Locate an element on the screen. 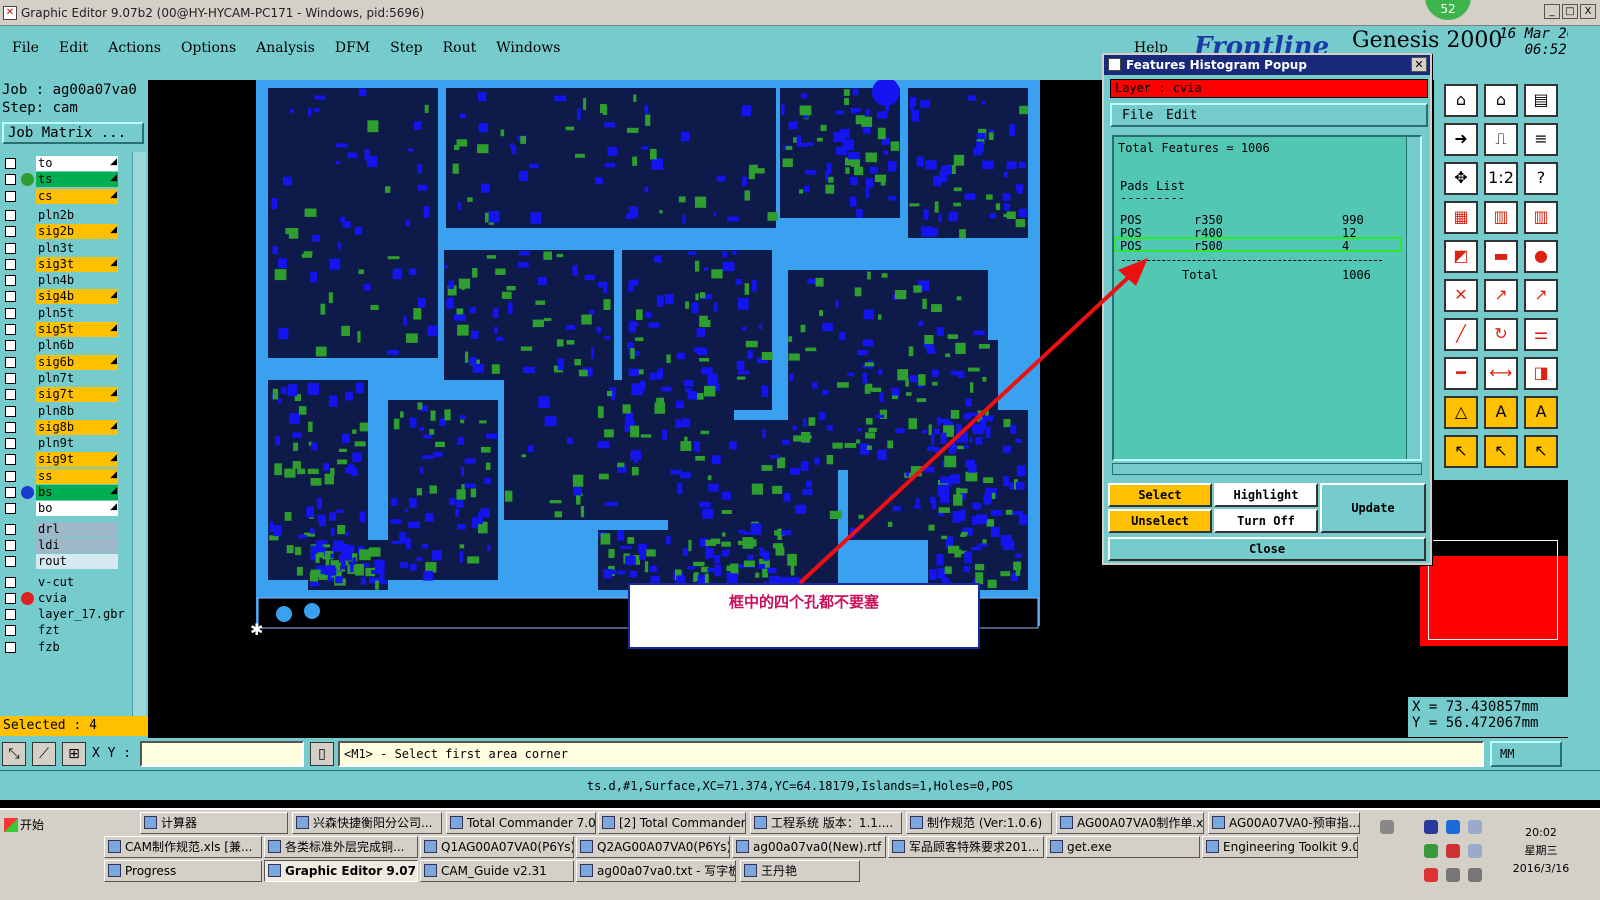  arc-icon: ↻ is located at coordinates (1501, 334).